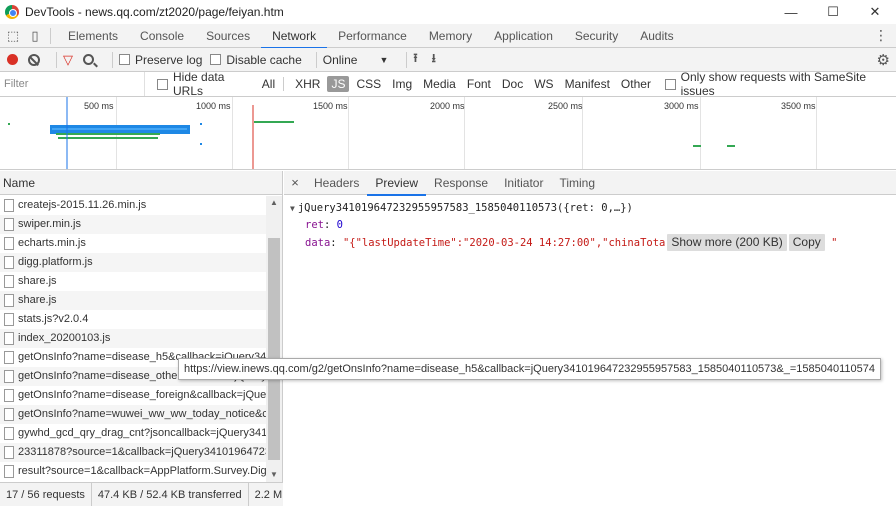 The width and height of the screenshot is (896, 506). I want to click on filter-type-other: Other, so click(636, 84).